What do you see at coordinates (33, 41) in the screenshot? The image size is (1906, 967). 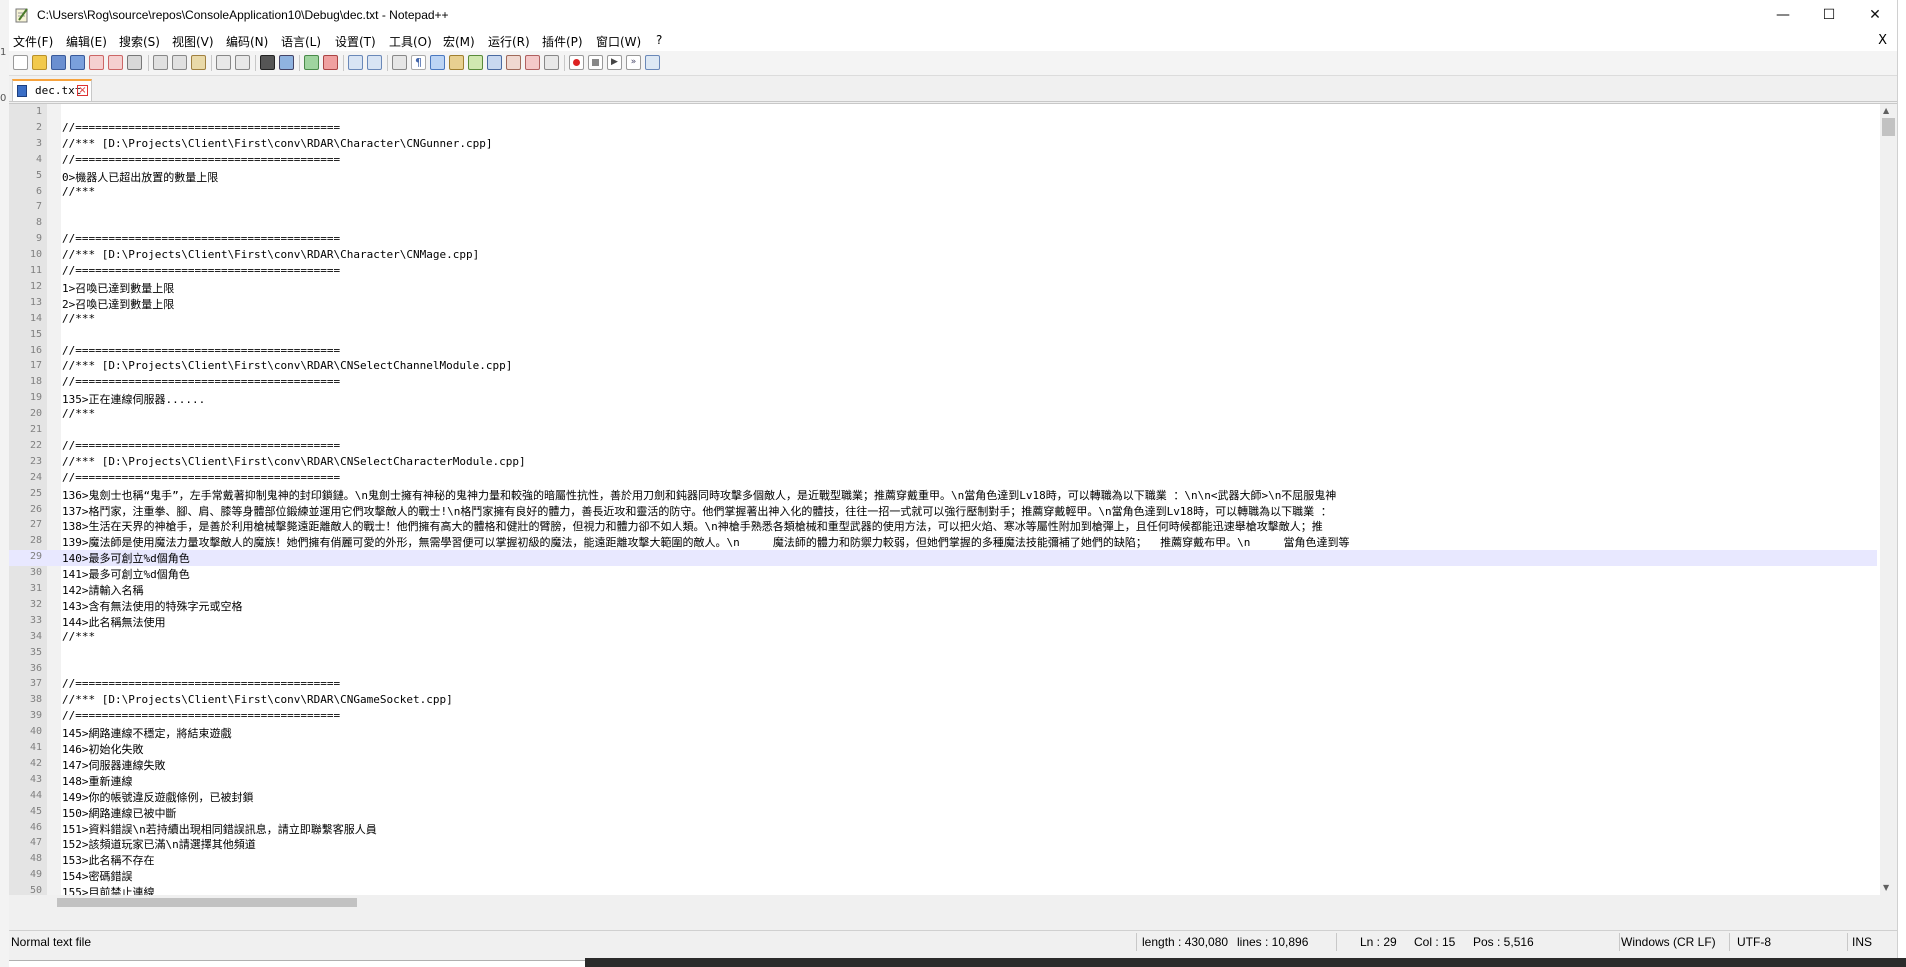 I see `menu-file: 文件(F)` at bounding box center [33, 41].